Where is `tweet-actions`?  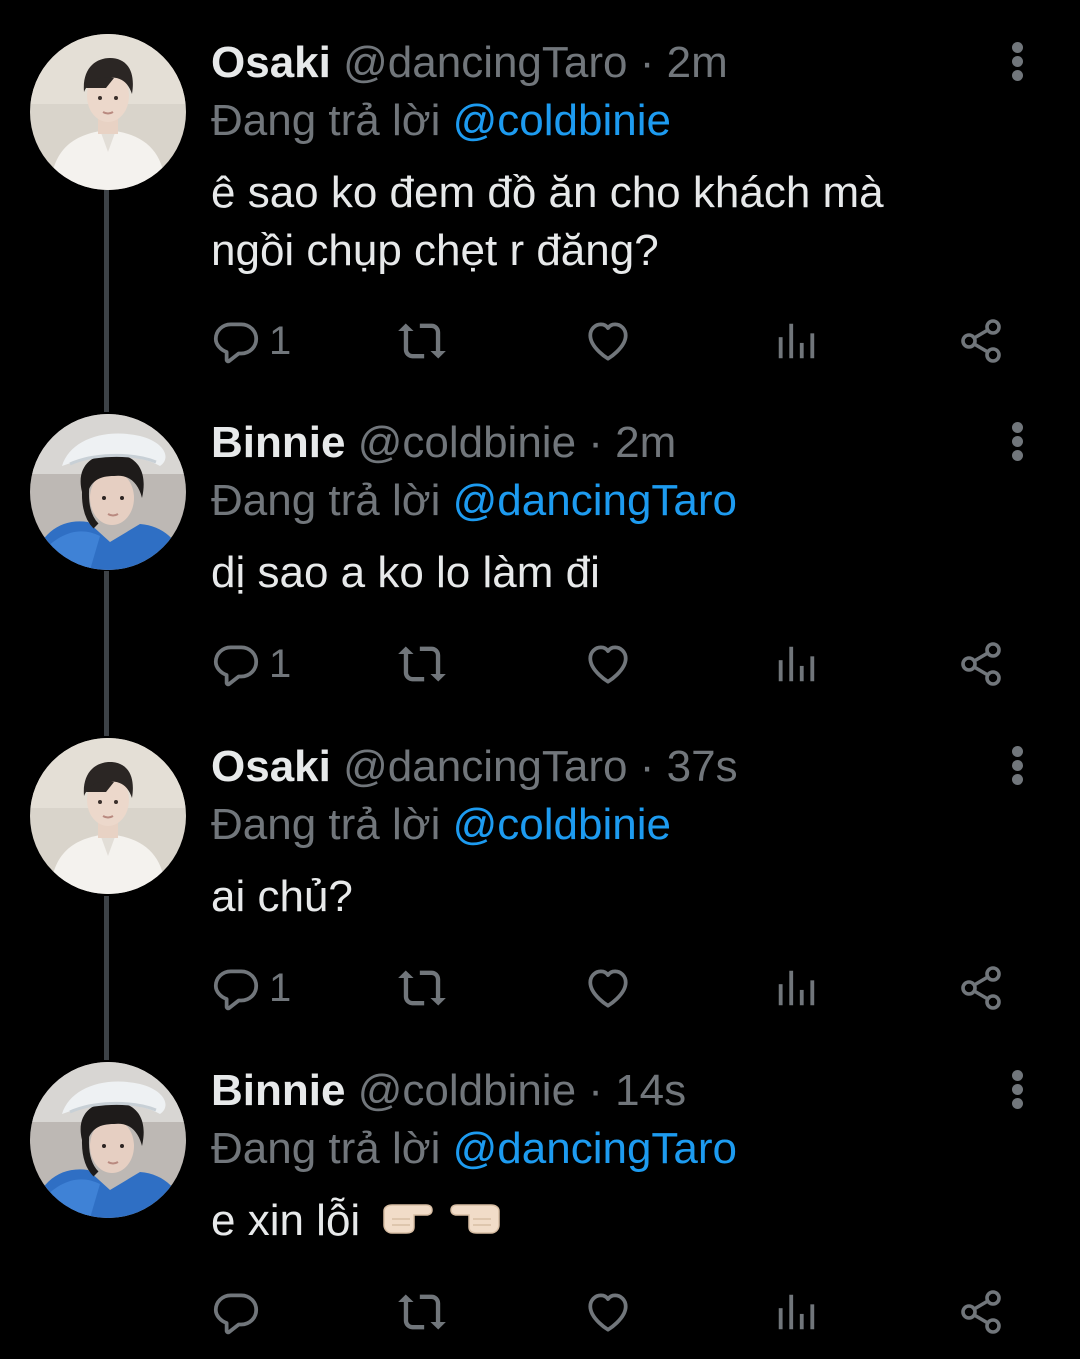
tweet-actions is located at coordinates (621, 1312).